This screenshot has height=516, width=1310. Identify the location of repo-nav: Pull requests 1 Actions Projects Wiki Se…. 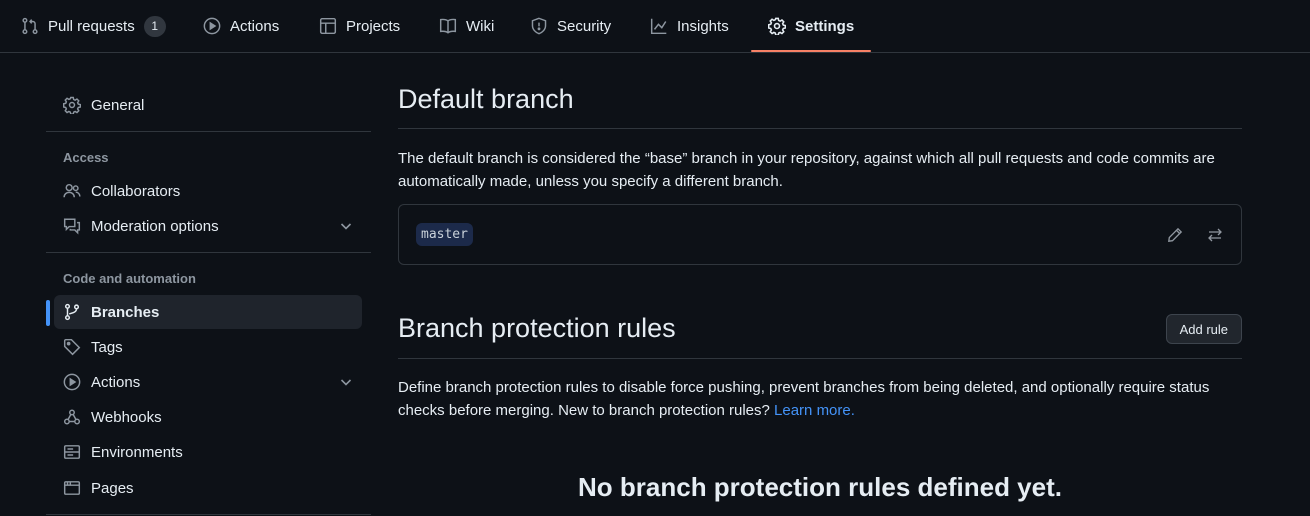
(655, 26).